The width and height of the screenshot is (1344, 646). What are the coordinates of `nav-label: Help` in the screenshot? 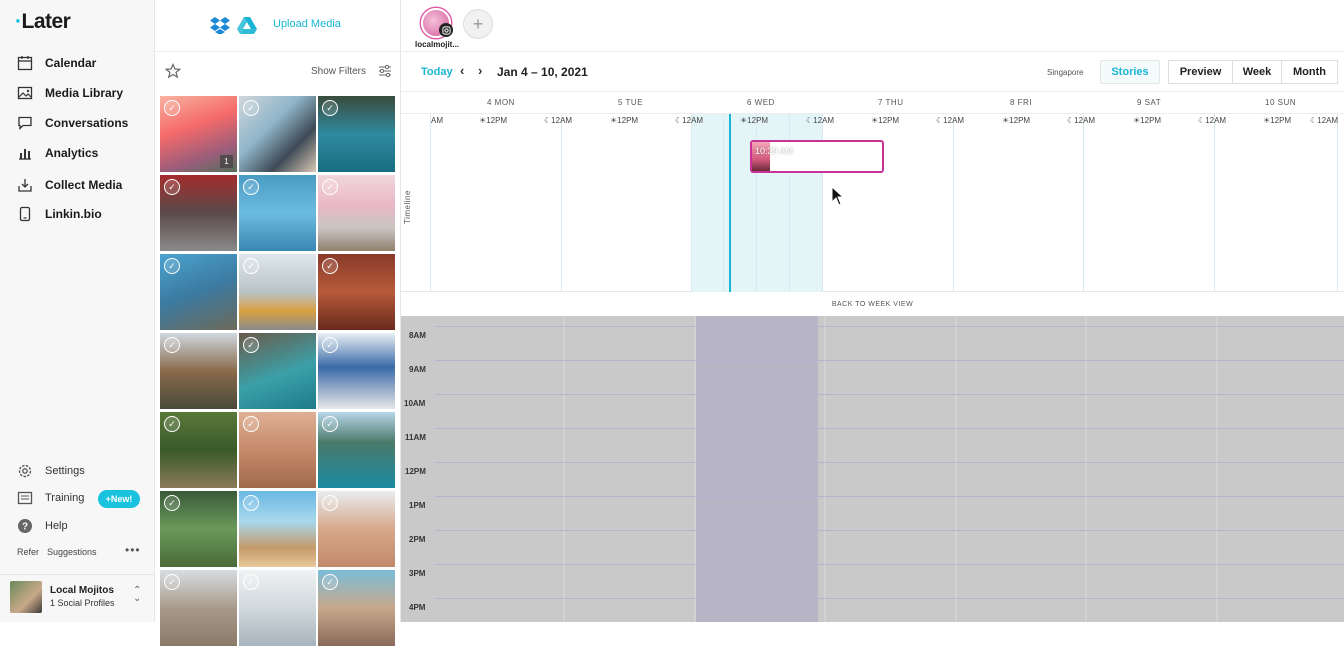 It's located at (56, 526).